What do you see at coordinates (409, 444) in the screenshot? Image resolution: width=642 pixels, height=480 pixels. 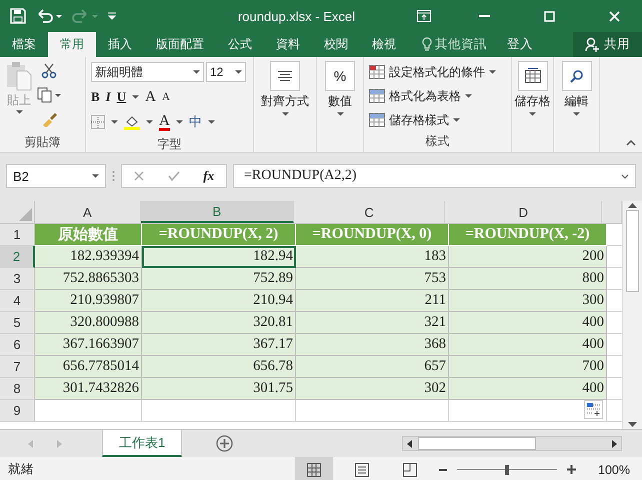 I see `scroll-left-icon` at bounding box center [409, 444].